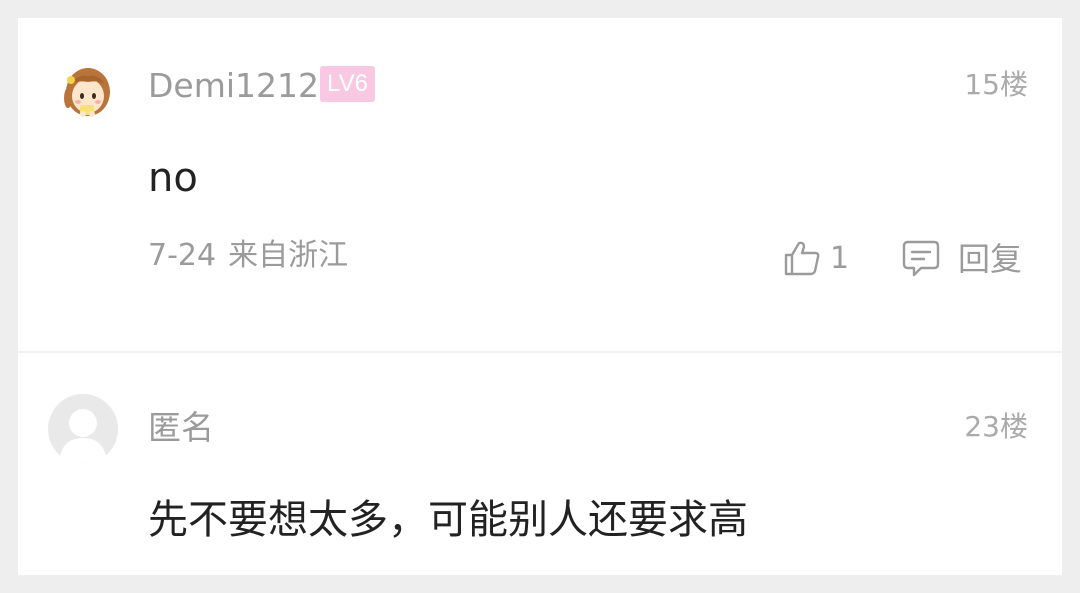 This screenshot has width=1080, height=593. I want to click on level-badge: LV6, so click(347, 84).